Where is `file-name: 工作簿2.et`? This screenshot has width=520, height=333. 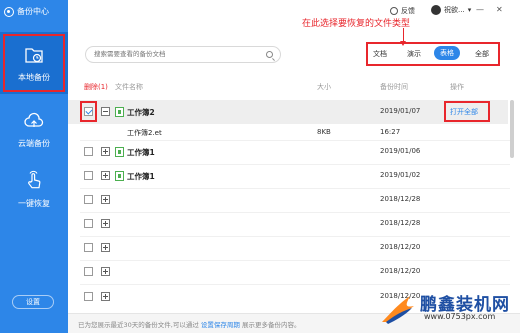 file-name: 工作簿2.et is located at coordinates (144, 133).